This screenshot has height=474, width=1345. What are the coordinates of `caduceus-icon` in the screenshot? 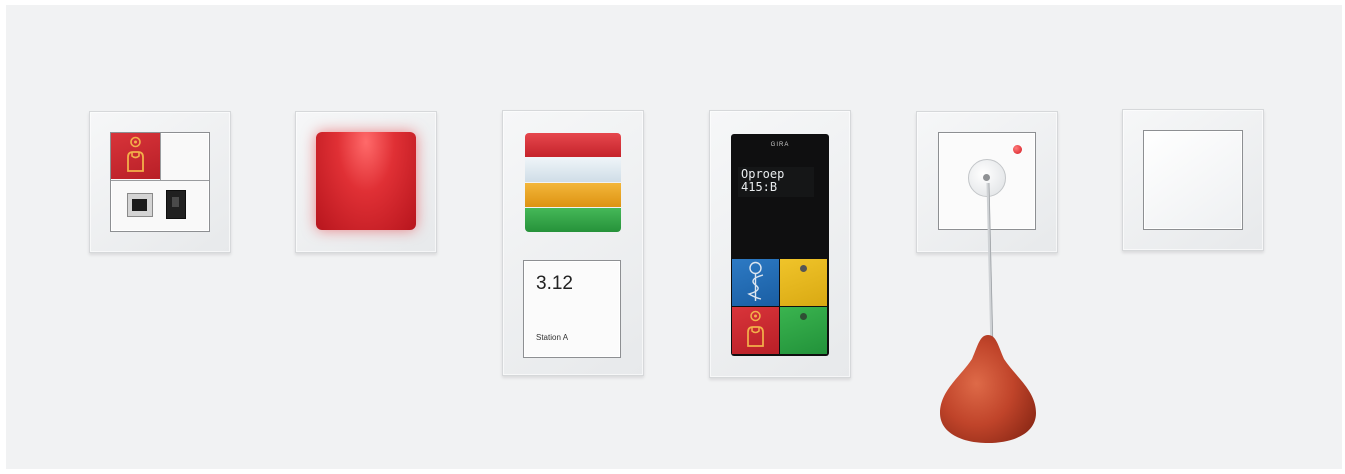 It's located at (755, 281).